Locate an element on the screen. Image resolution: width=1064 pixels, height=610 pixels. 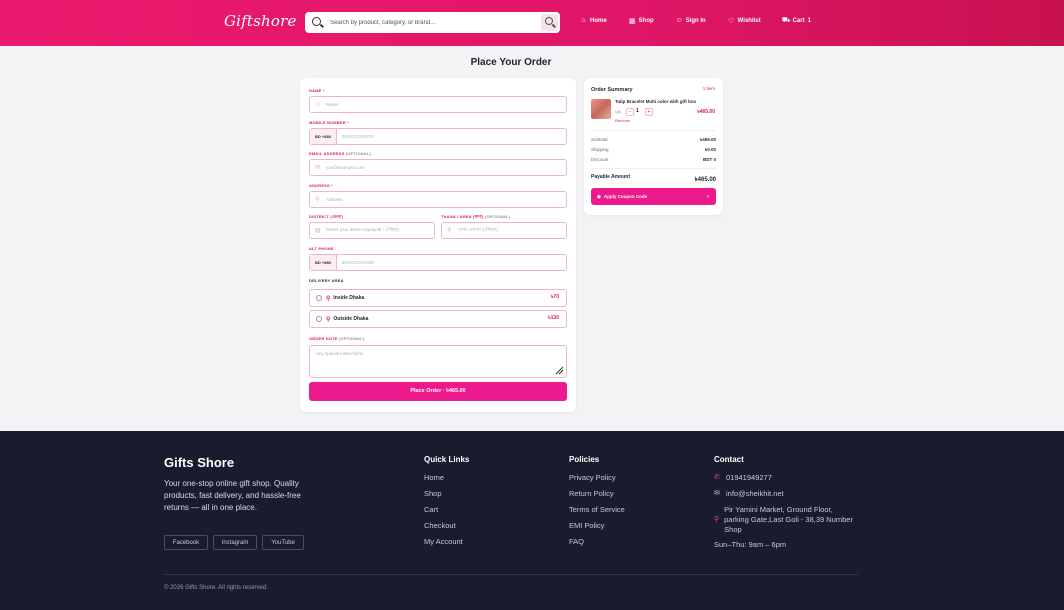
nav-wishlist-label: Wishlist is located at coordinates (749, 20).